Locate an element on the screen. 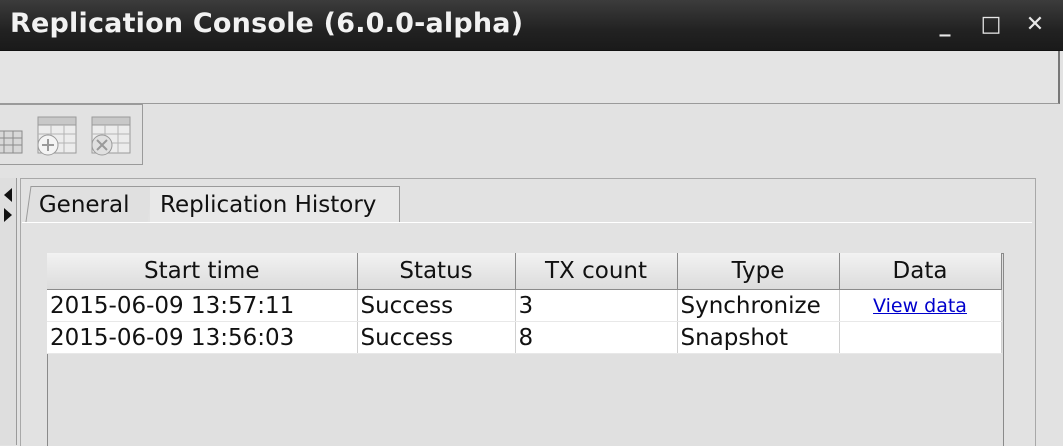 This screenshot has height=446, width=1063. table-header-row: Start time Status TX count Type Data is located at coordinates (524, 271).